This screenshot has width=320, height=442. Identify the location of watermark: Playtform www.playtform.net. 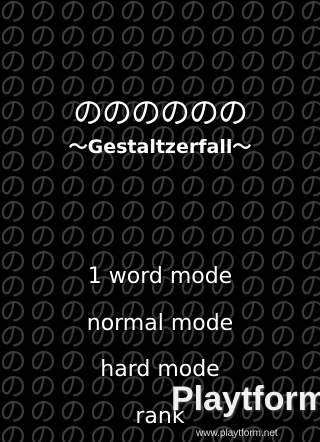
(244, 411).